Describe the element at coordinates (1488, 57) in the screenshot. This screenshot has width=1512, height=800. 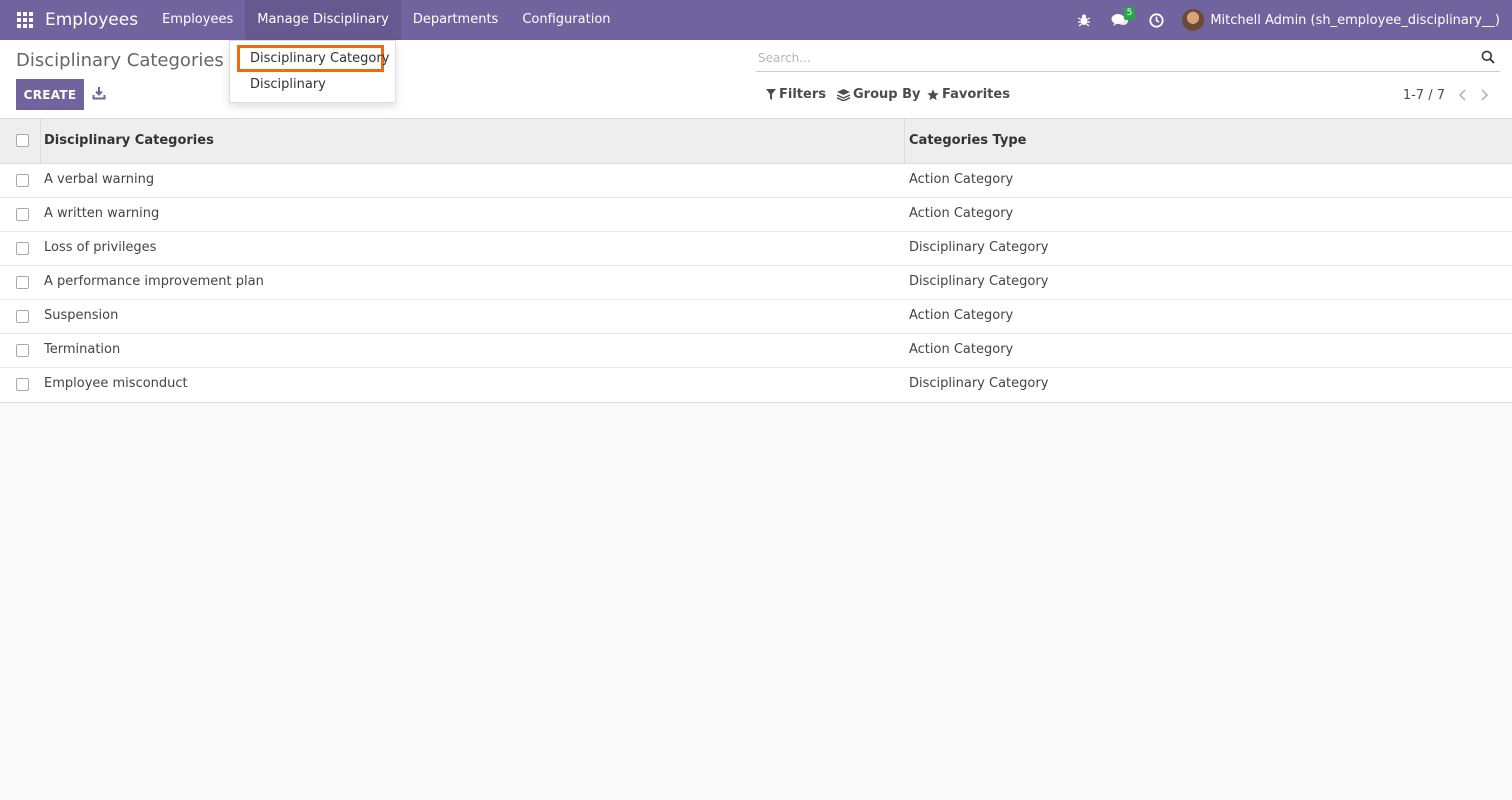
I see `search-icon` at that location.